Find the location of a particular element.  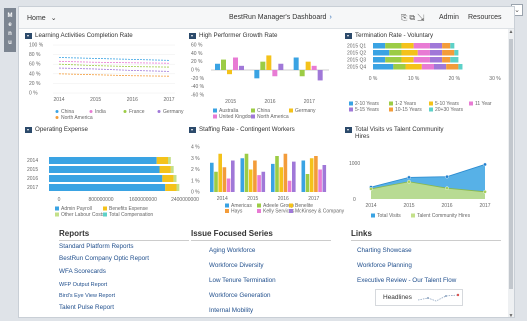

legend-label: Hays is located at coordinates (237, 212).